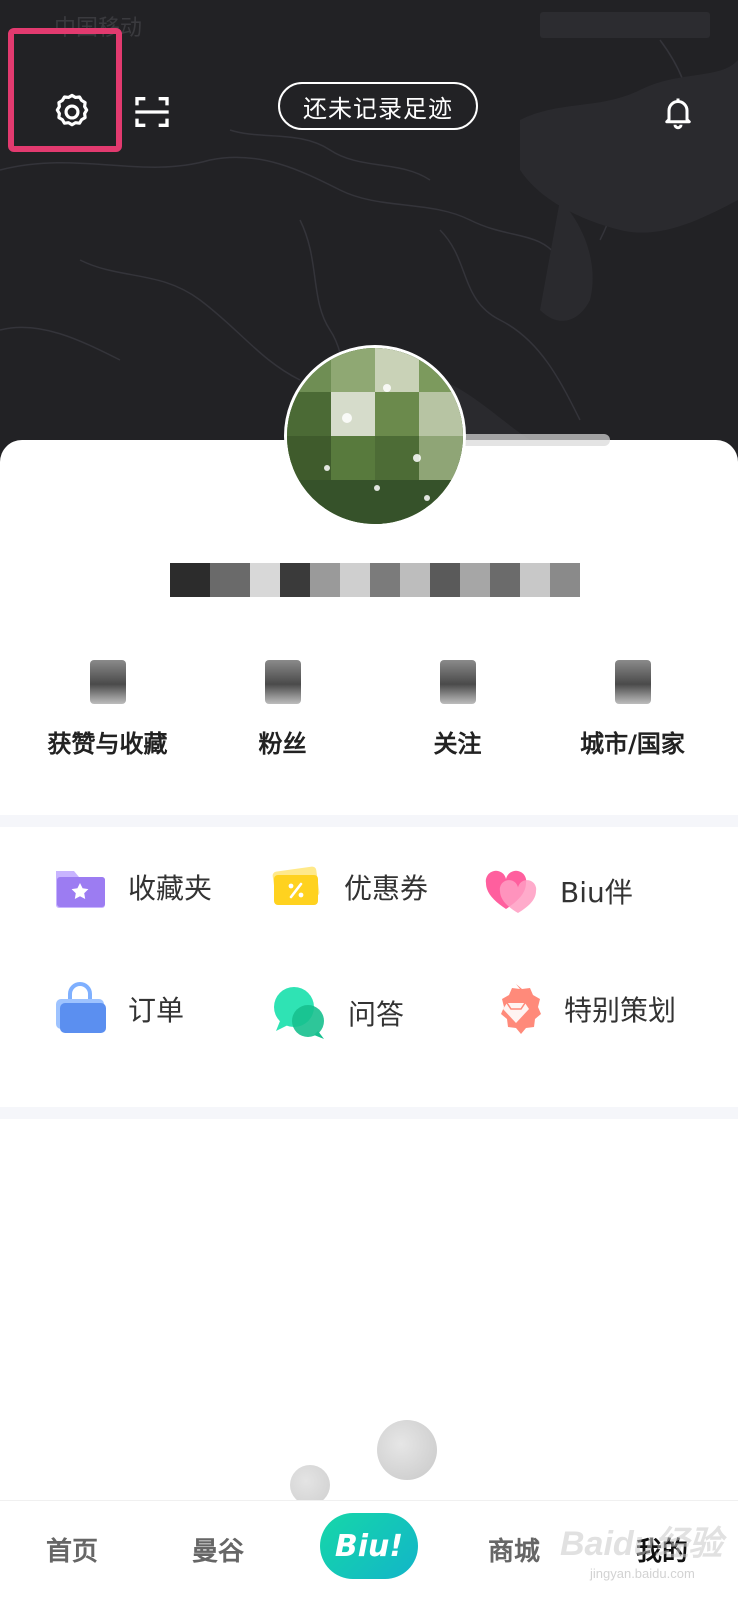  What do you see at coordinates (282, 710) in the screenshot?
I see `stat-fans: 粉丝` at bounding box center [282, 710].